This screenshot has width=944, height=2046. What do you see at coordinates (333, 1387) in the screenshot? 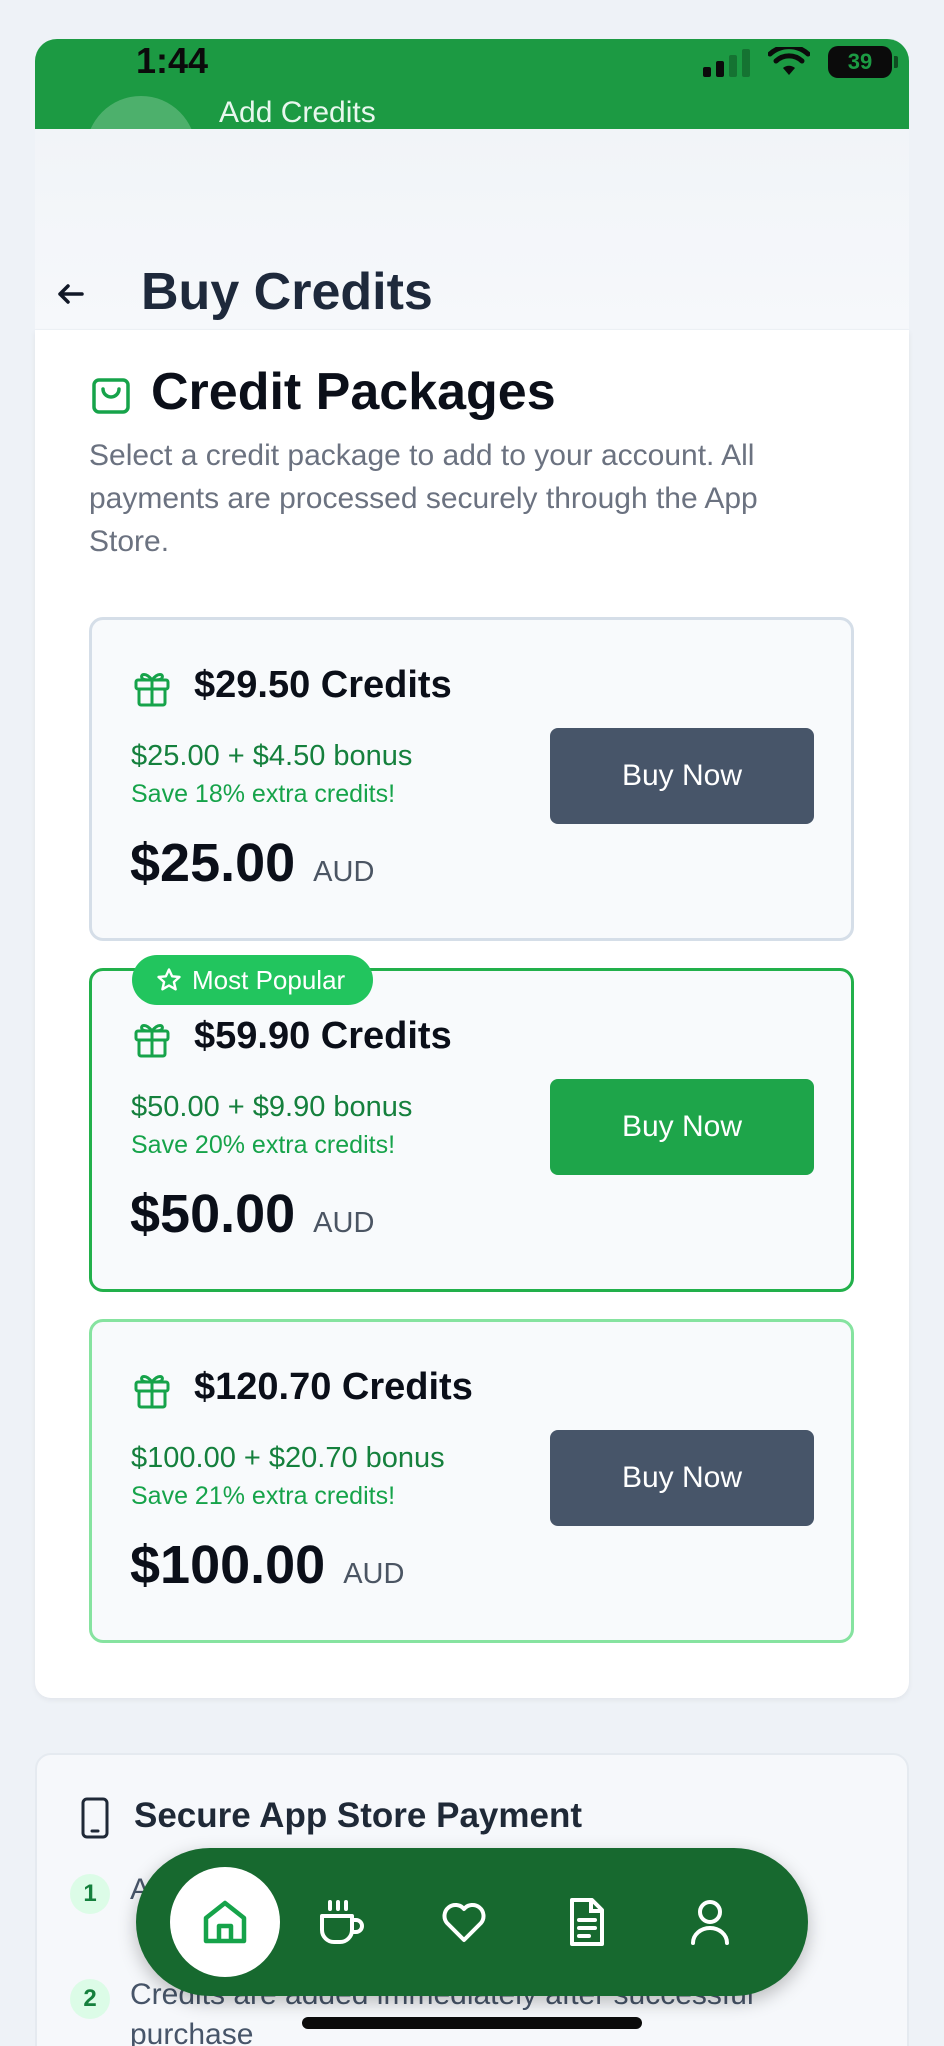
I see `package-title: $120.70 Credits` at bounding box center [333, 1387].